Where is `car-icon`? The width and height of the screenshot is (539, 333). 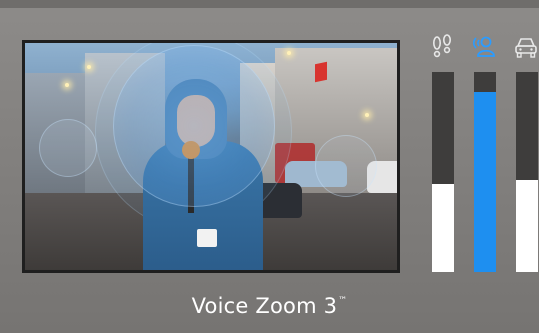 car-icon is located at coordinates (525, 47).